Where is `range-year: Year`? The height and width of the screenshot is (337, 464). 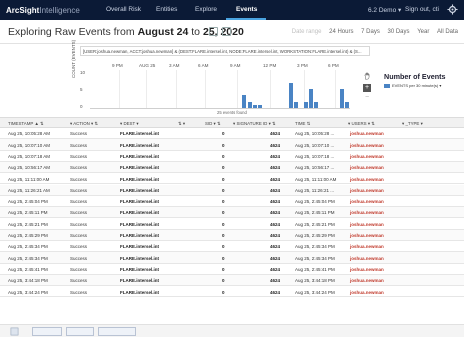
range-year: Year is located at coordinates (423, 32).